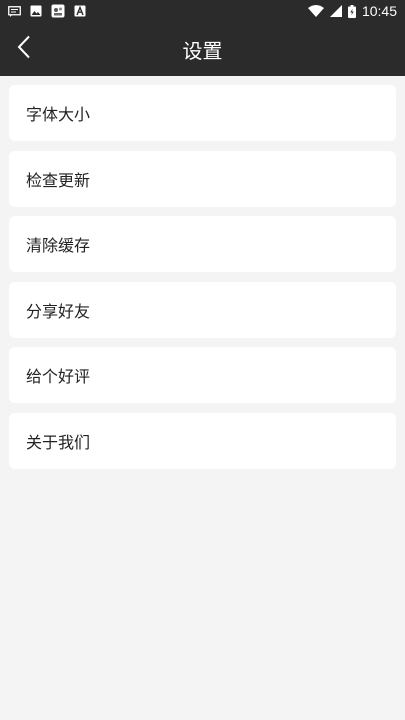 The width and height of the screenshot is (405, 720). Describe the element at coordinates (58, 376) in the screenshot. I see `settings-item-label: 给个好评` at that location.